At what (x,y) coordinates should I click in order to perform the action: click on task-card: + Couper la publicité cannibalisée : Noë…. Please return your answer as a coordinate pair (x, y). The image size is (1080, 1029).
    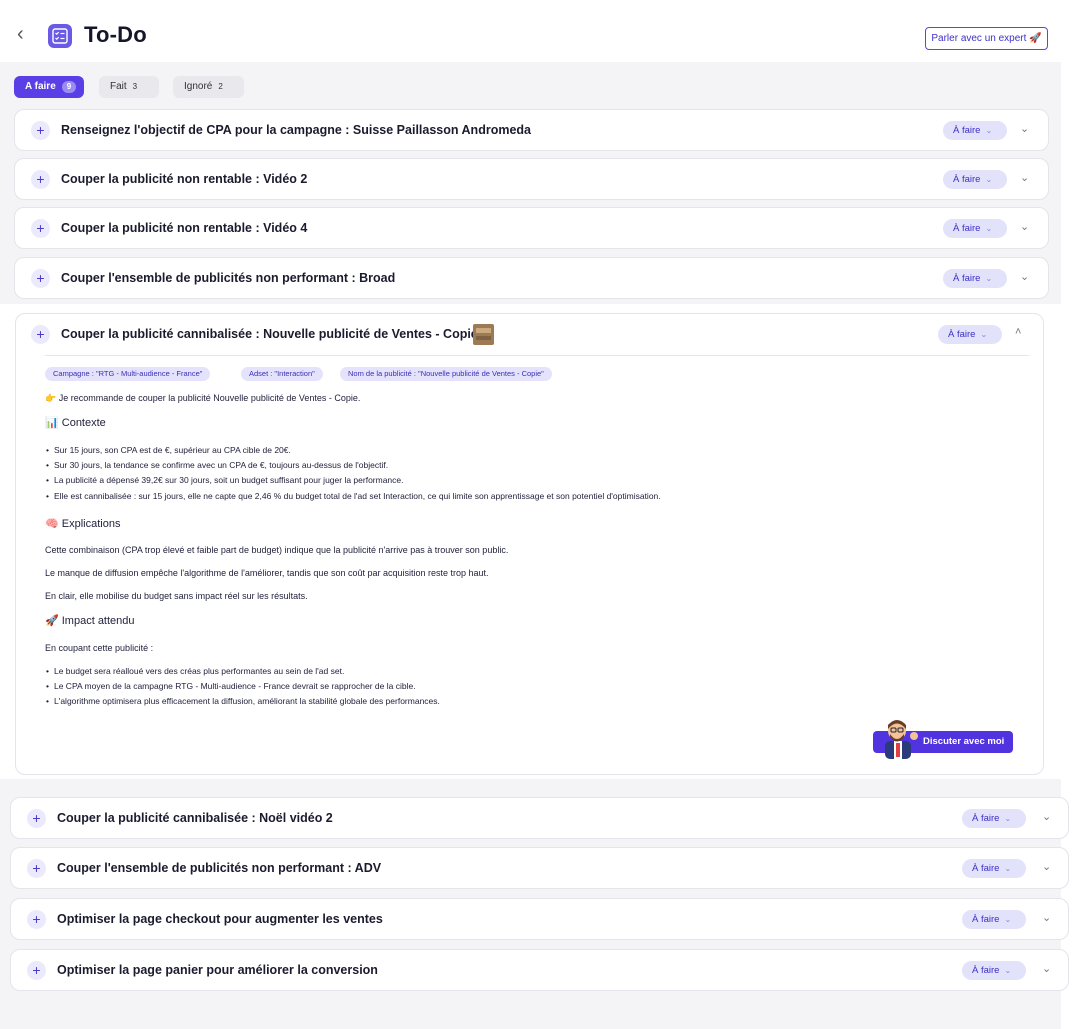
    Looking at the image, I should click on (539, 818).